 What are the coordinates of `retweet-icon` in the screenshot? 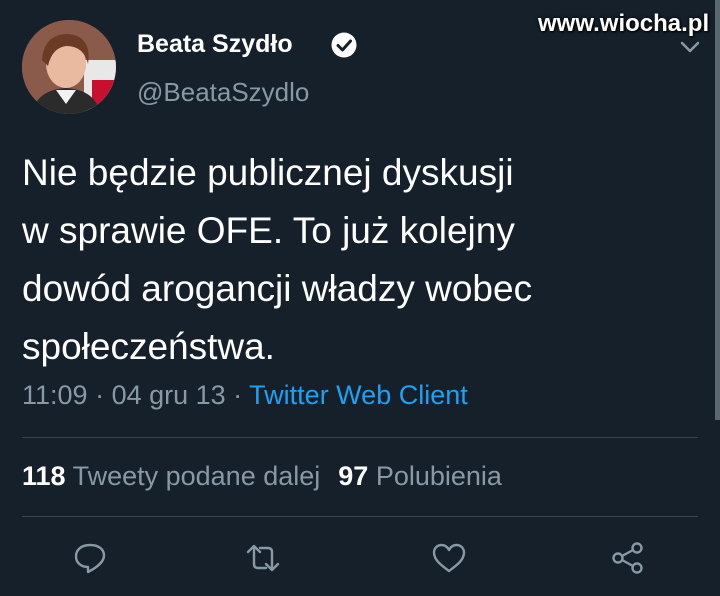 It's located at (263, 558).